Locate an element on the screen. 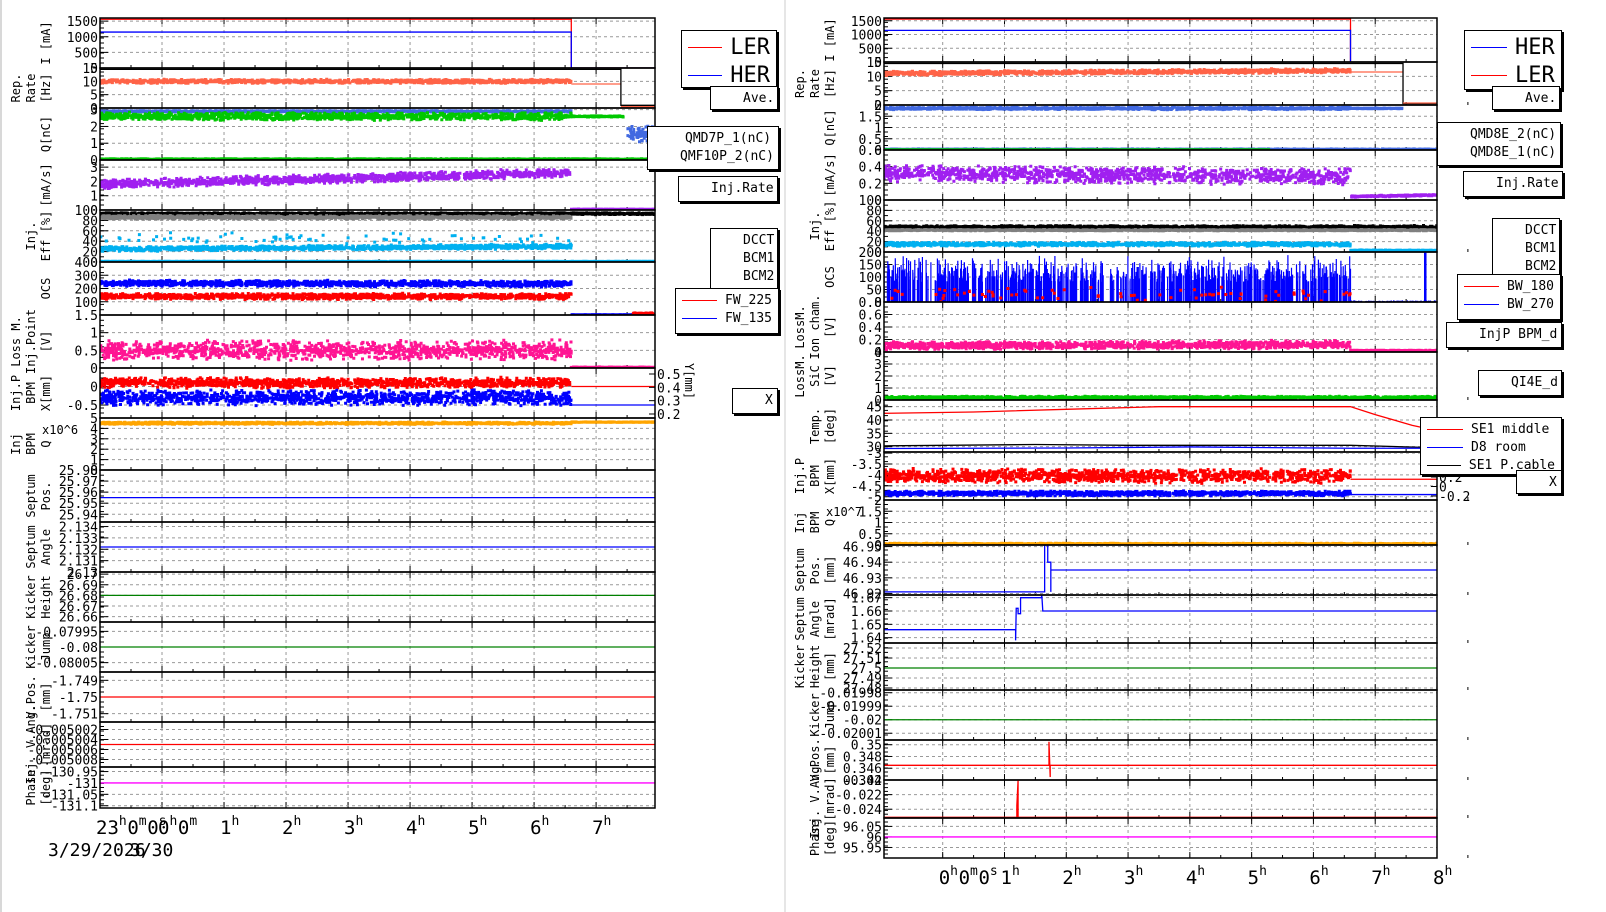 Image resolution: width=1606 pixels, height=912 pixels. y-axis-label-line: SiC is located at coordinates (815, 376).